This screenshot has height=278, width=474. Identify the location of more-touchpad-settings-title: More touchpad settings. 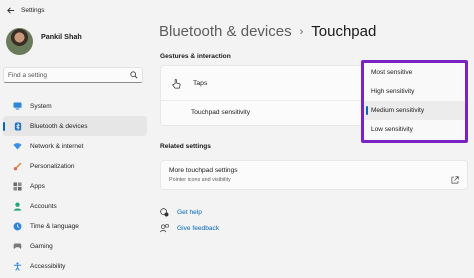
(203, 170).